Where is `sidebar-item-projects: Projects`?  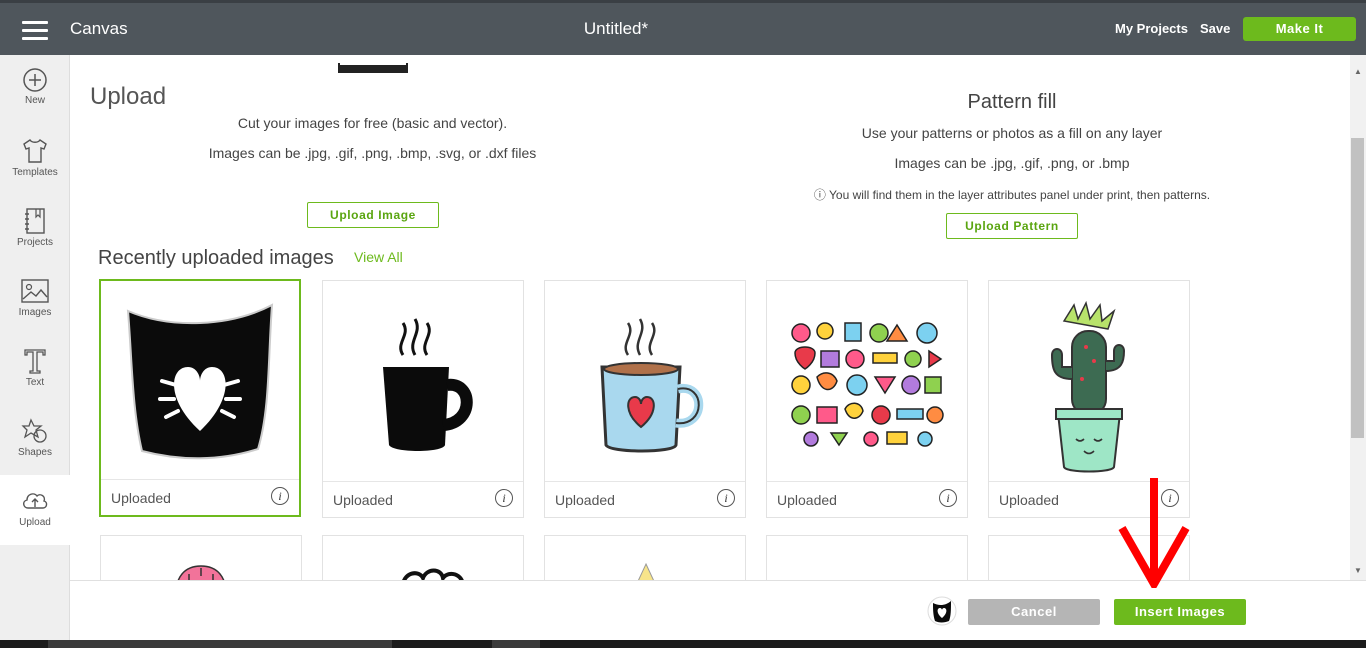 sidebar-item-projects: Projects is located at coordinates (35, 230).